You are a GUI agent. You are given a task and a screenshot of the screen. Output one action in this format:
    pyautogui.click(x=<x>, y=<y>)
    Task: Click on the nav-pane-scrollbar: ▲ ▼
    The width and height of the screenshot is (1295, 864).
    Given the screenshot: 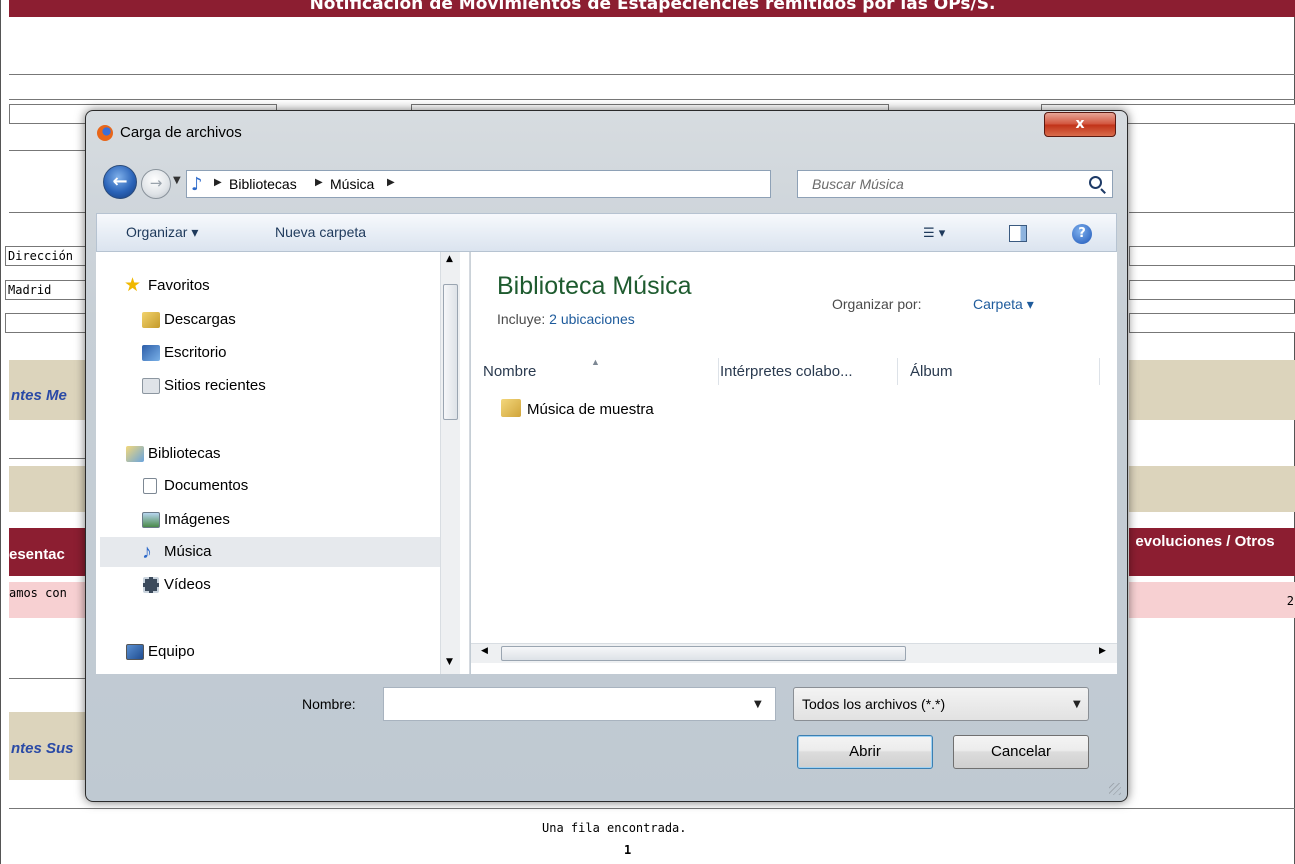 What is the action you would take?
    pyautogui.click(x=450, y=463)
    